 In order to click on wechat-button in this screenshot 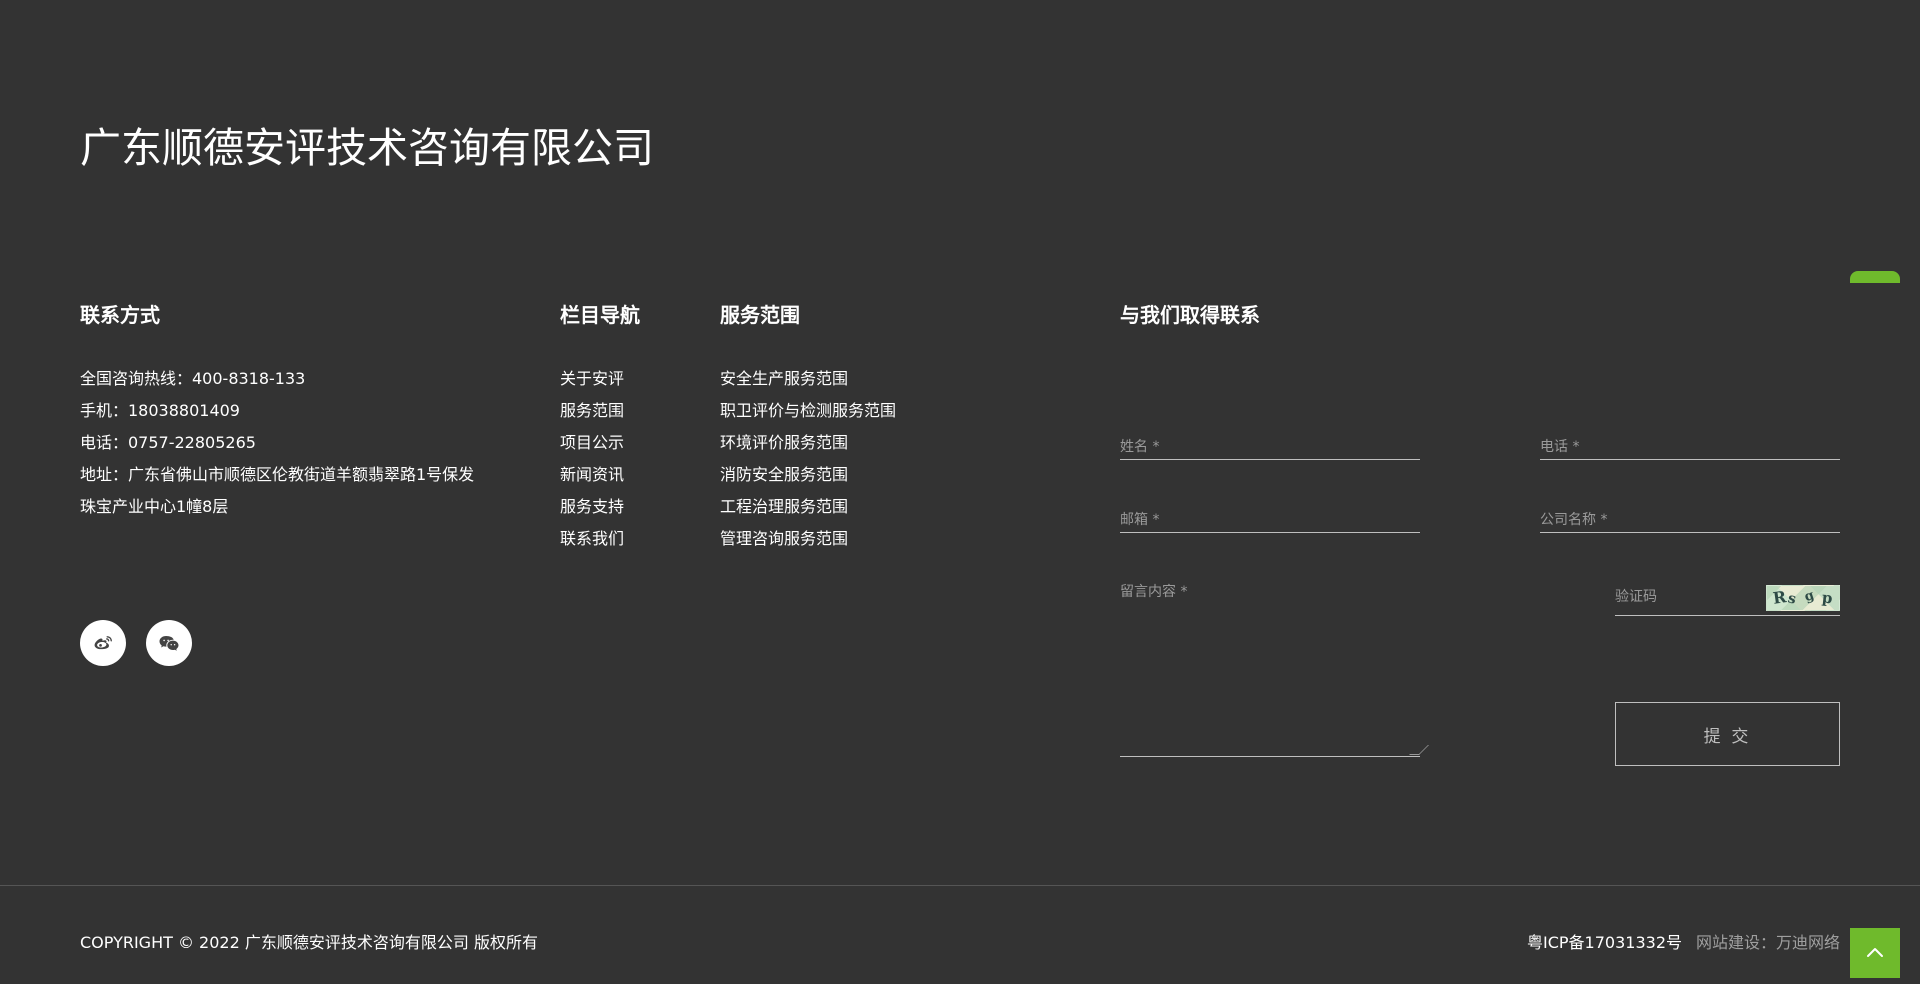, I will do `click(169, 643)`.